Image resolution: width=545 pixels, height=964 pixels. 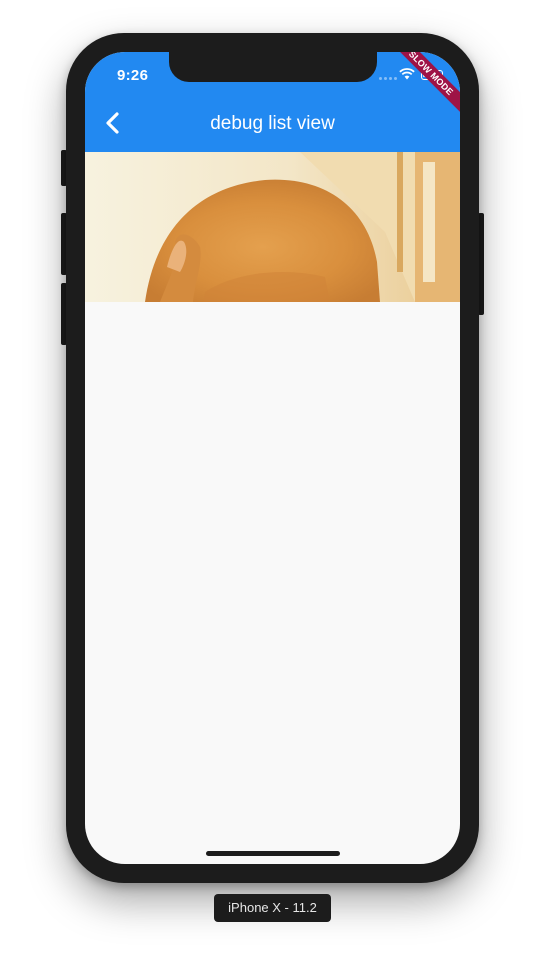 What do you see at coordinates (273, 67) in the screenshot?
I see `screen-notch` at bounding box center [273, 67].